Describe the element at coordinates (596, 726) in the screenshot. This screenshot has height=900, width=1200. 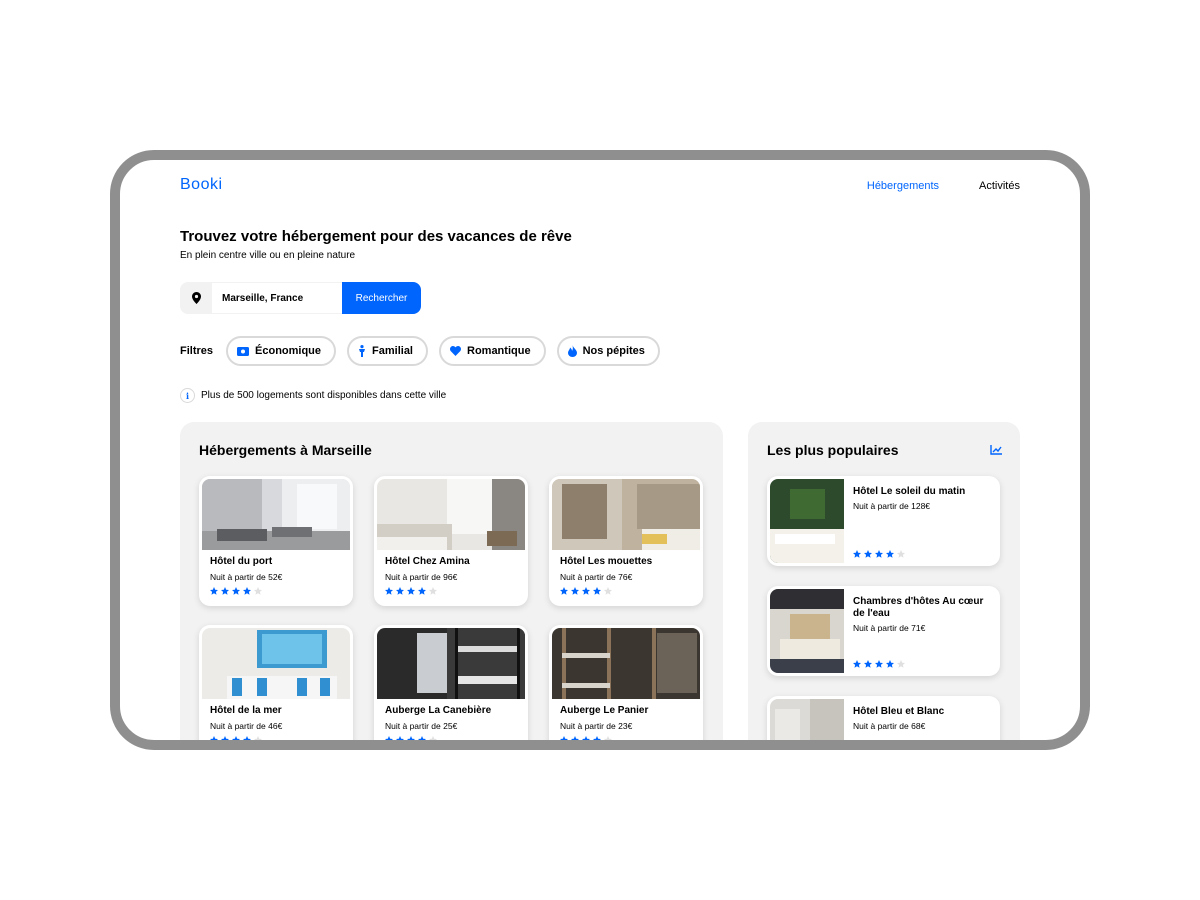
I see `hotel-price: Nuit à partir de 23€` at that location.